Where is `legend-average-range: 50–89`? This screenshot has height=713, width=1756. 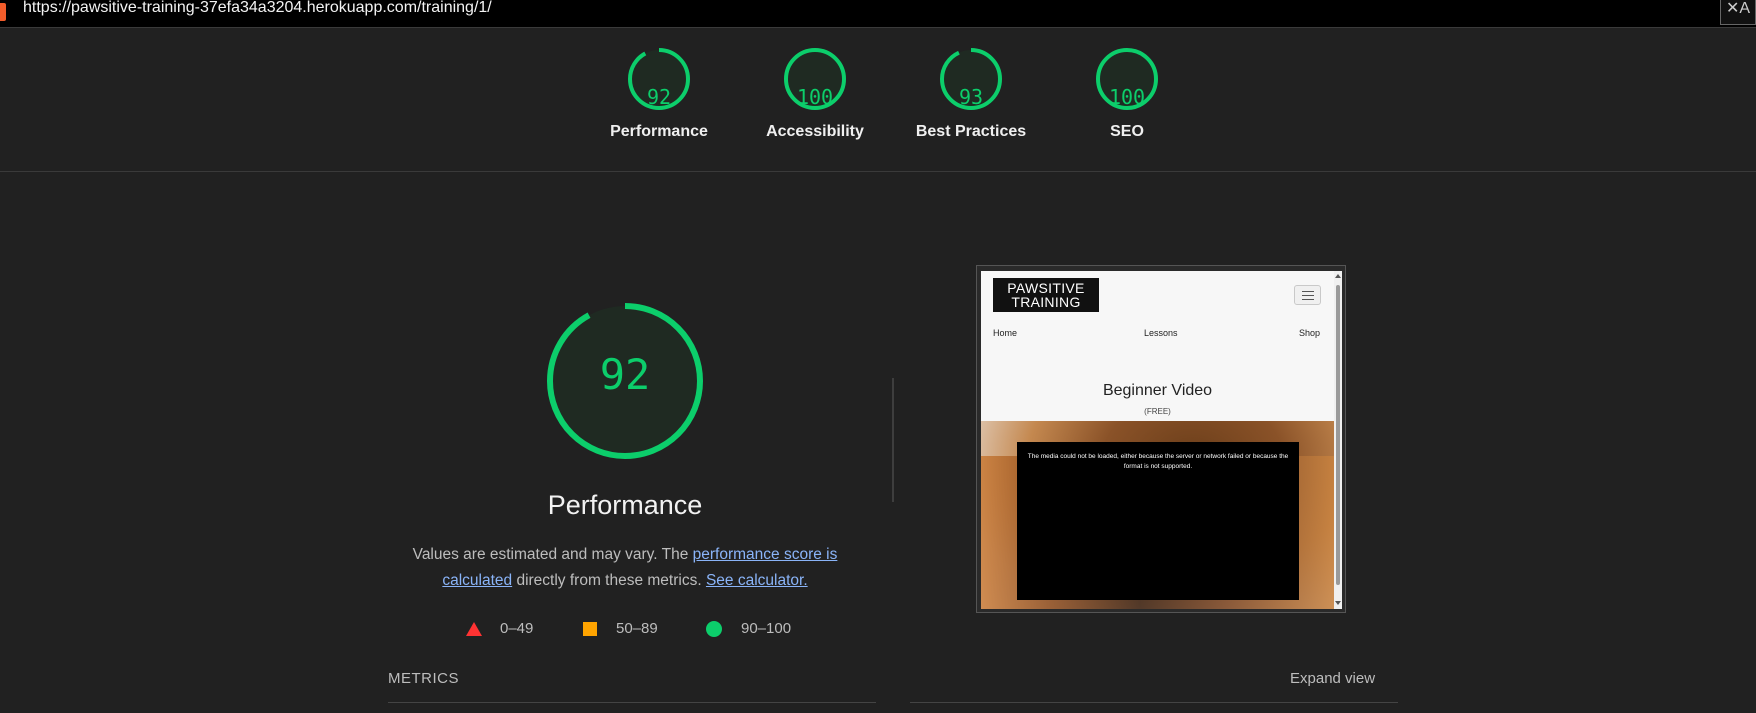 legend-average-range: 50–89 is located at coordinates (637, 628).